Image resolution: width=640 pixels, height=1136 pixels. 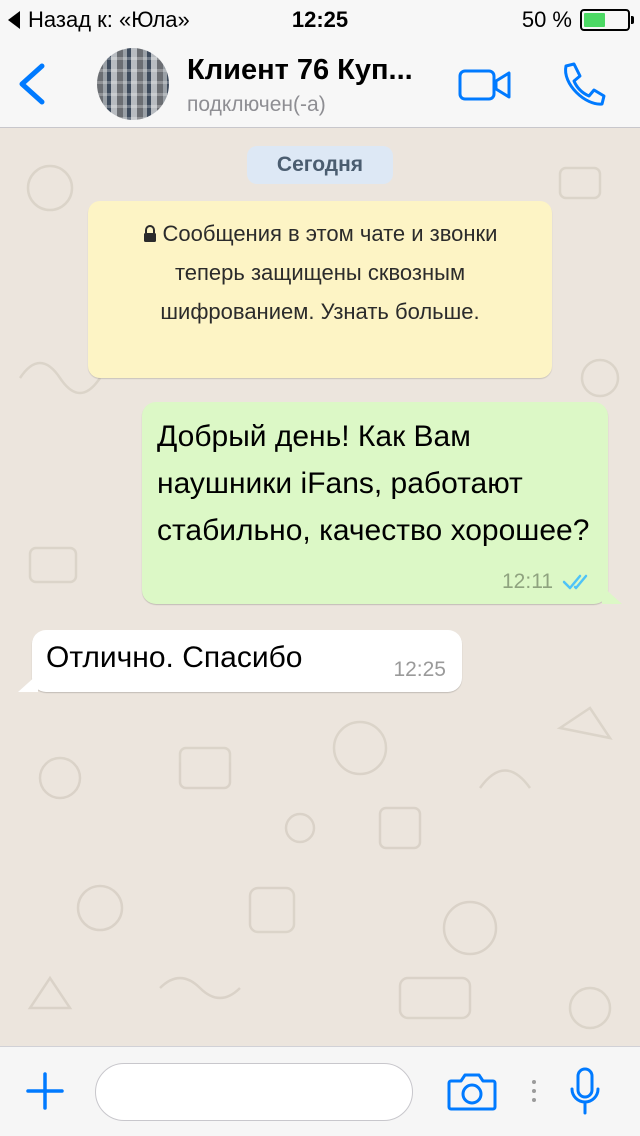 I want to click on video-call-icon, so click(x=485, y=85).